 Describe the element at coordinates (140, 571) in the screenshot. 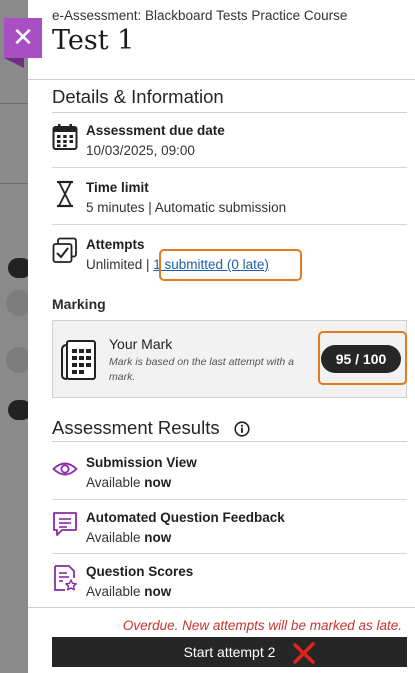

I see `question-scores-label: Question Scores` at that location.